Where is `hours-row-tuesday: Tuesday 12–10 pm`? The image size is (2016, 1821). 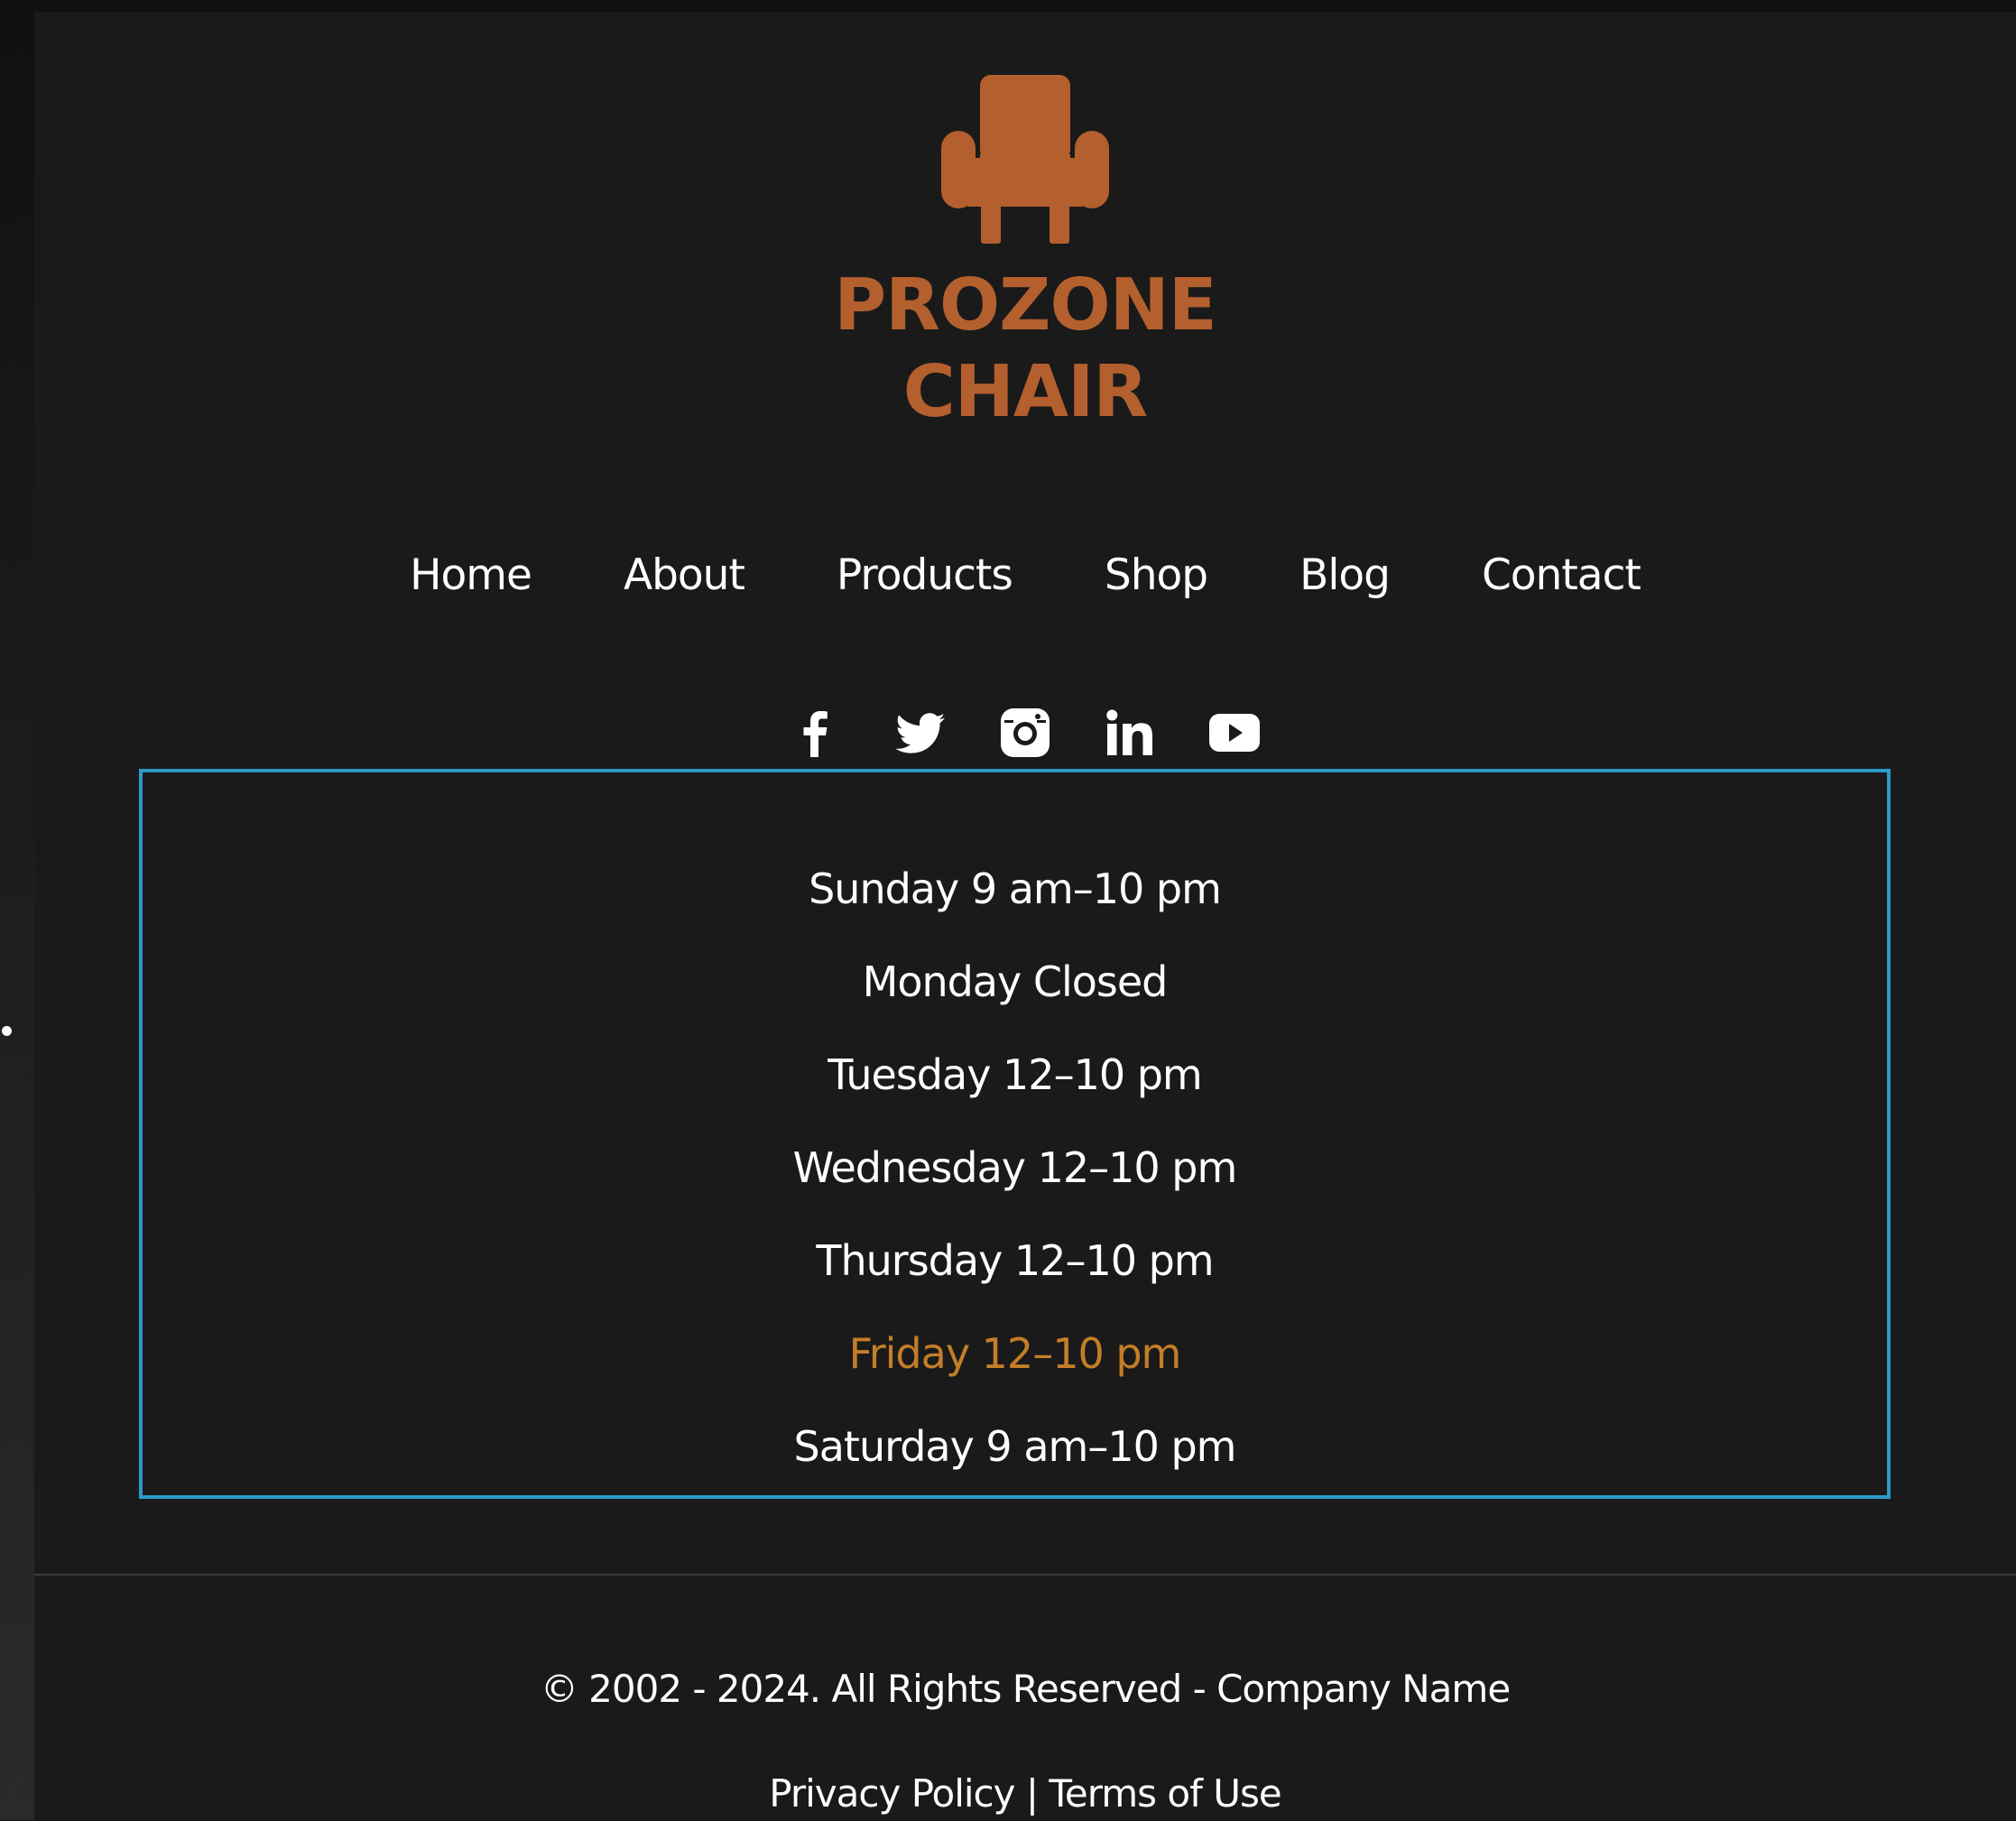
hours-row-tuesday: Tuesday 12–10 pm is located at coordinates (1015, 1075).